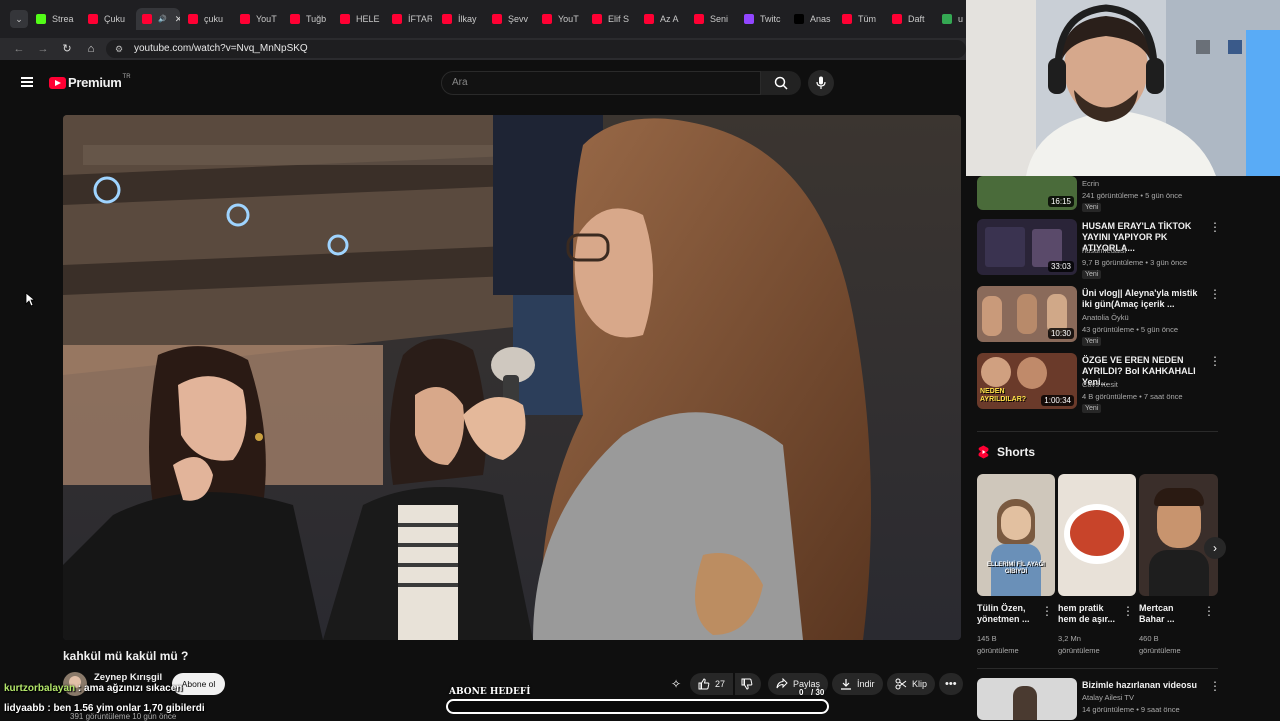  What do you see at coordinates (536, 49) in the screenshot?
I see `url-field: ⚙ youtube.com/watch?v=Nvq_MnNpSKQ` at bounding box center [536, 49].